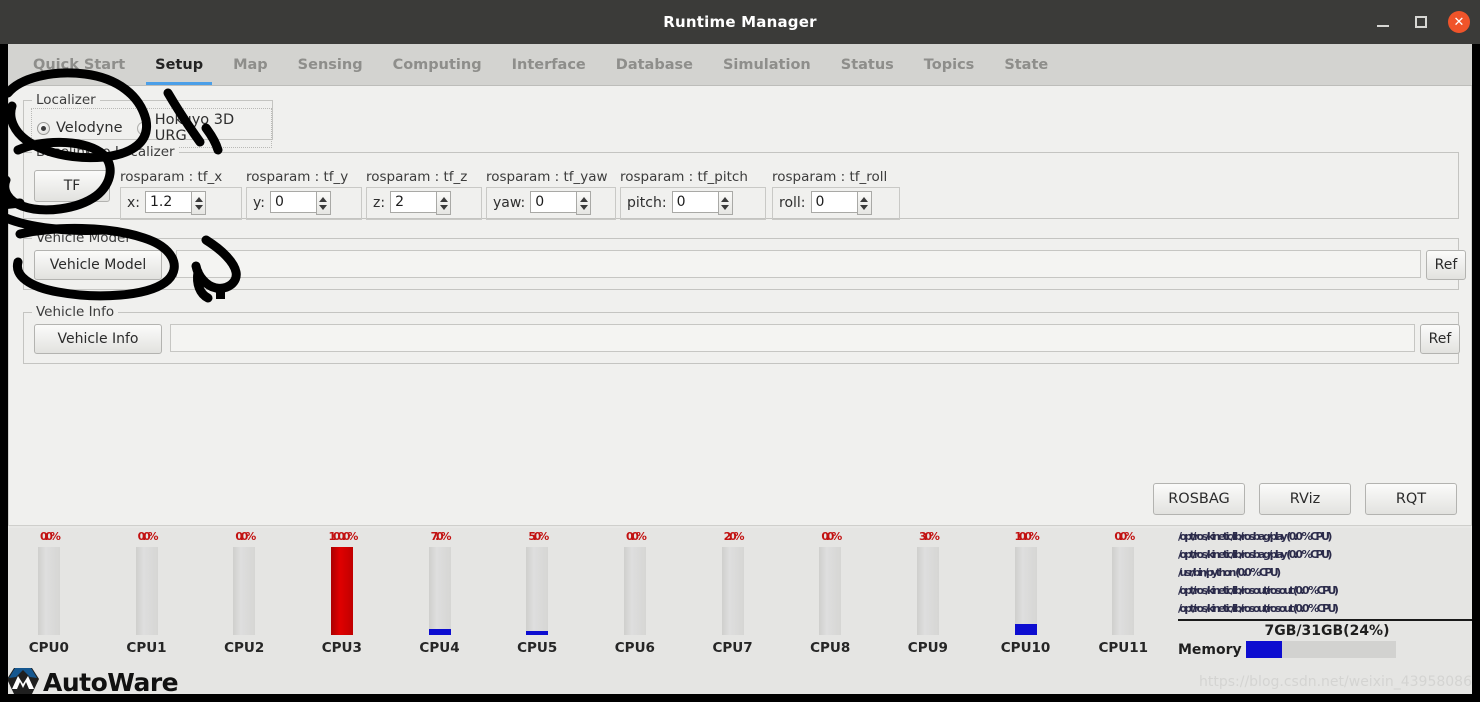  I want to click on cpu-gauge-cpu6: 0.0% CPU6, so click(635, 596).